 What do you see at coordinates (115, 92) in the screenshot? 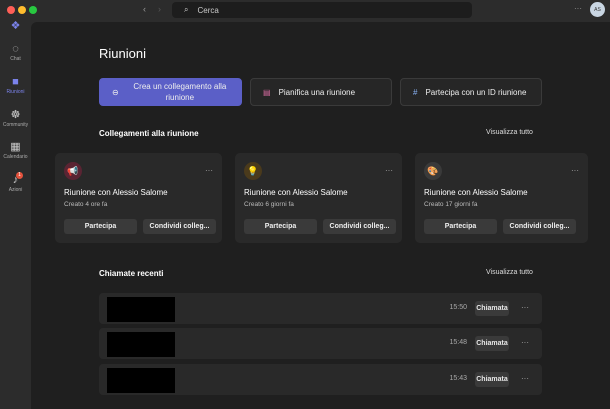
I see `link-icon: ⊖` at bounding box center [115, 92].